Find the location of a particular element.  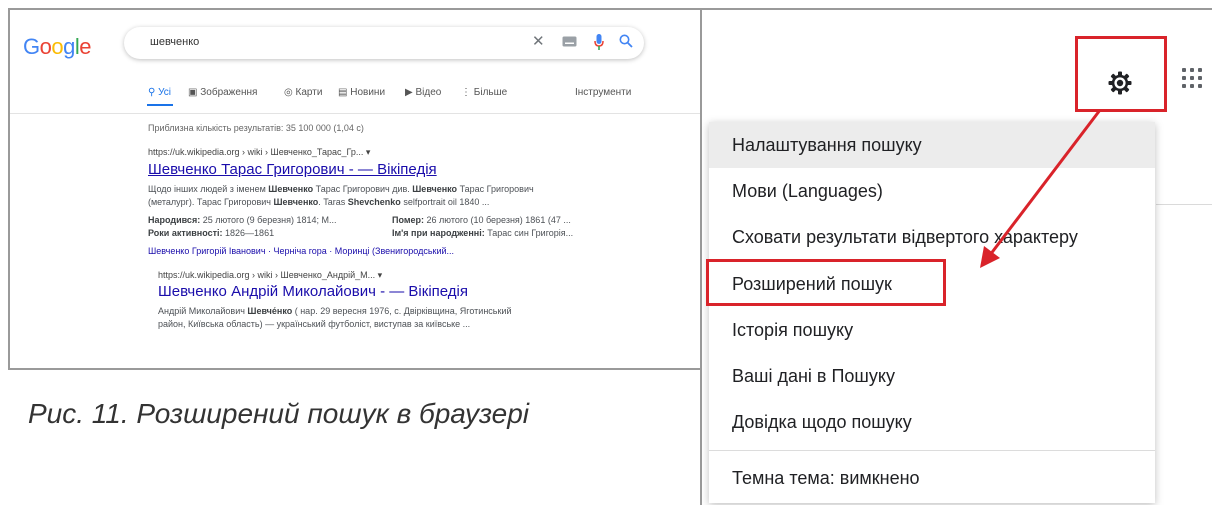

tab-video: ▶ Відео is located at coordinates (423, 92).